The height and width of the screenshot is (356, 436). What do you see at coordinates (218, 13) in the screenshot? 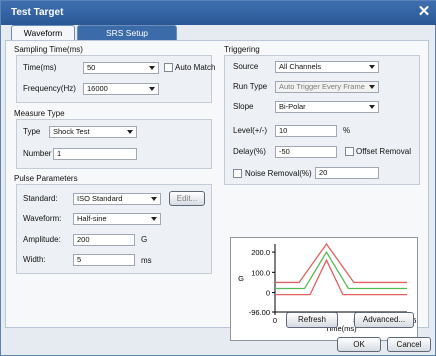
I see `title-bar: Test Target ✕` at bounding box center [218, 13].